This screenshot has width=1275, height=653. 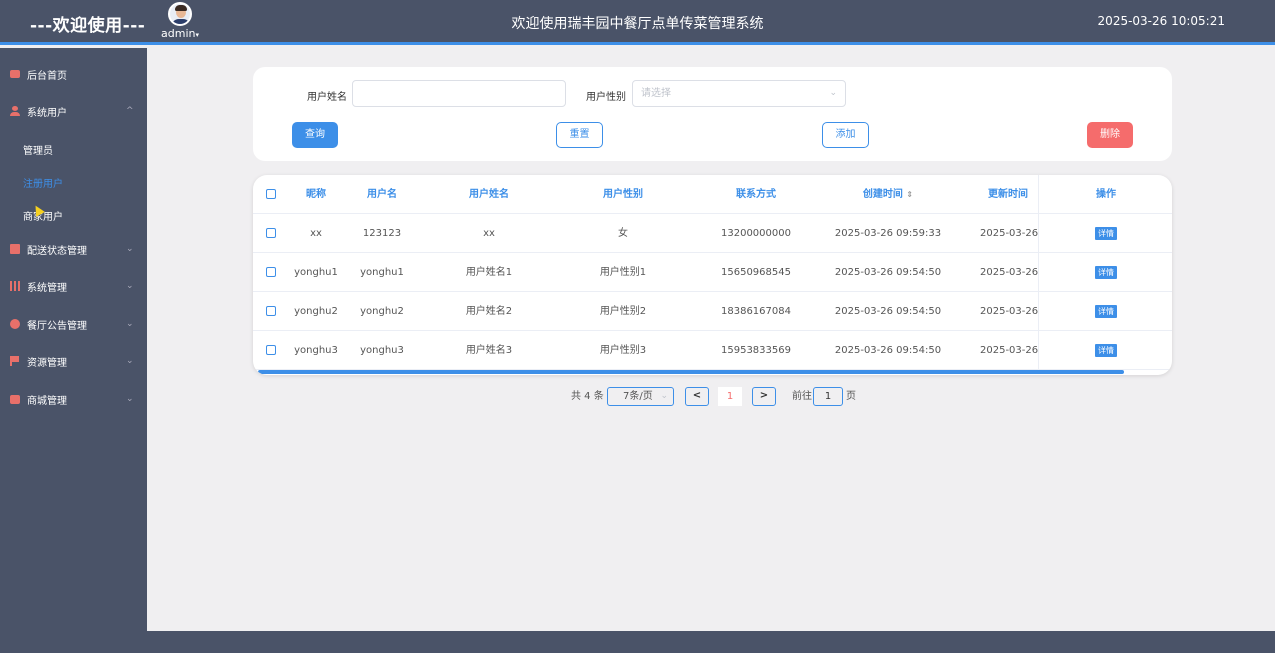 What do you see at coordinates (845, 135) in the screenshot?
I see `add-button: 添加` at bounding box center [845, 135].